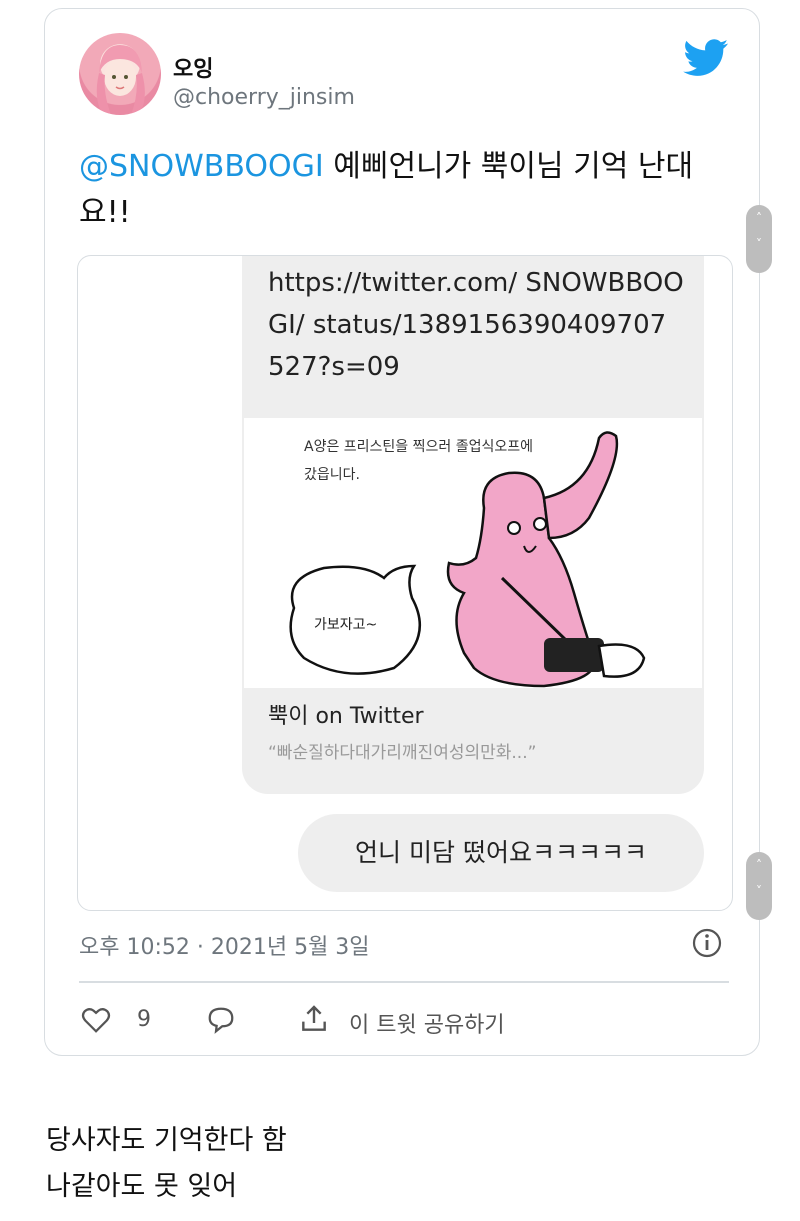 Image resolution: width=800 pixels, height=1221 pixels. What do you see at coordinates (427, 1023) in the screenshot?
I see `share-tweet-label: 이 트윗 공유하기` at bounding box center [427, 1023].